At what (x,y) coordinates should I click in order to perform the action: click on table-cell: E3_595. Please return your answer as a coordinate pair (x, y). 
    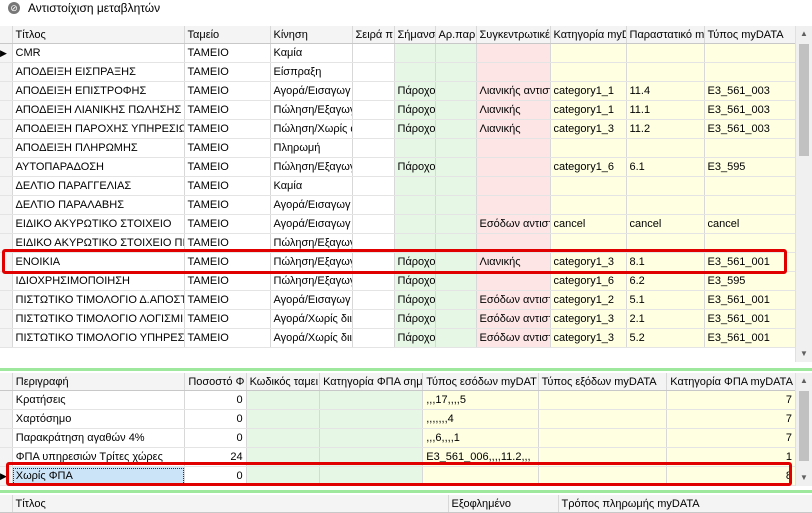
    Looking at the image, I should click on (750, 281).